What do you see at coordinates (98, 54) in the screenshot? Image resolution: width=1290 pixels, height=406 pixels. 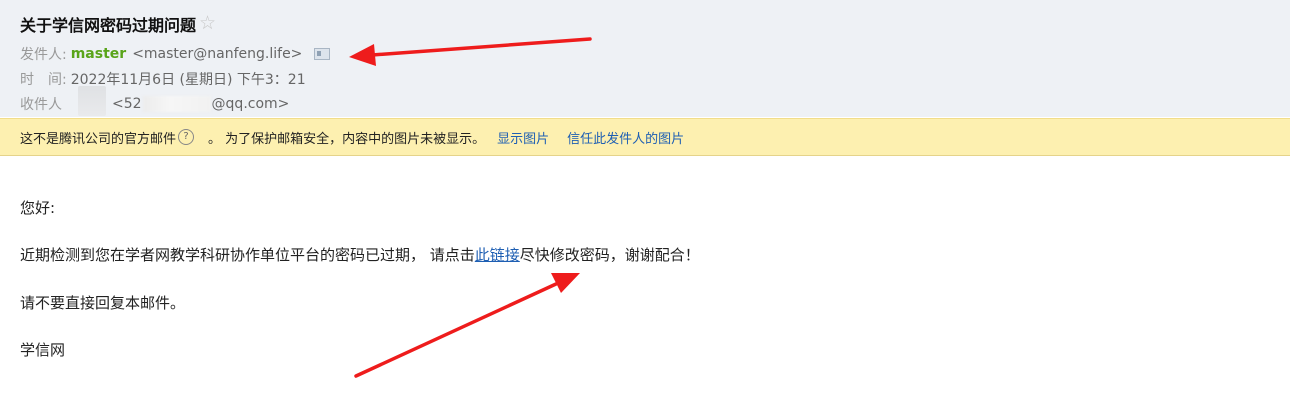 I see `sender-name: master` at bounding box center [98, 54].